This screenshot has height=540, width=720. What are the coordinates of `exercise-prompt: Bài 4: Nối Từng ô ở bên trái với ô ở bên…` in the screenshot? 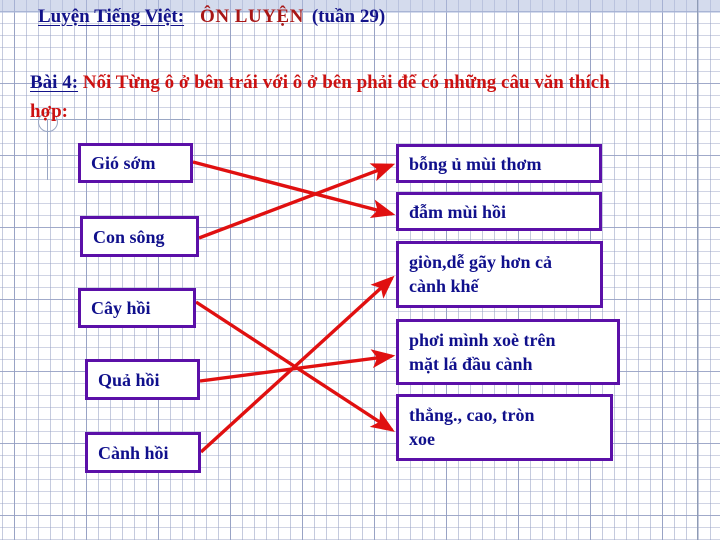 It's located at (340, 97).